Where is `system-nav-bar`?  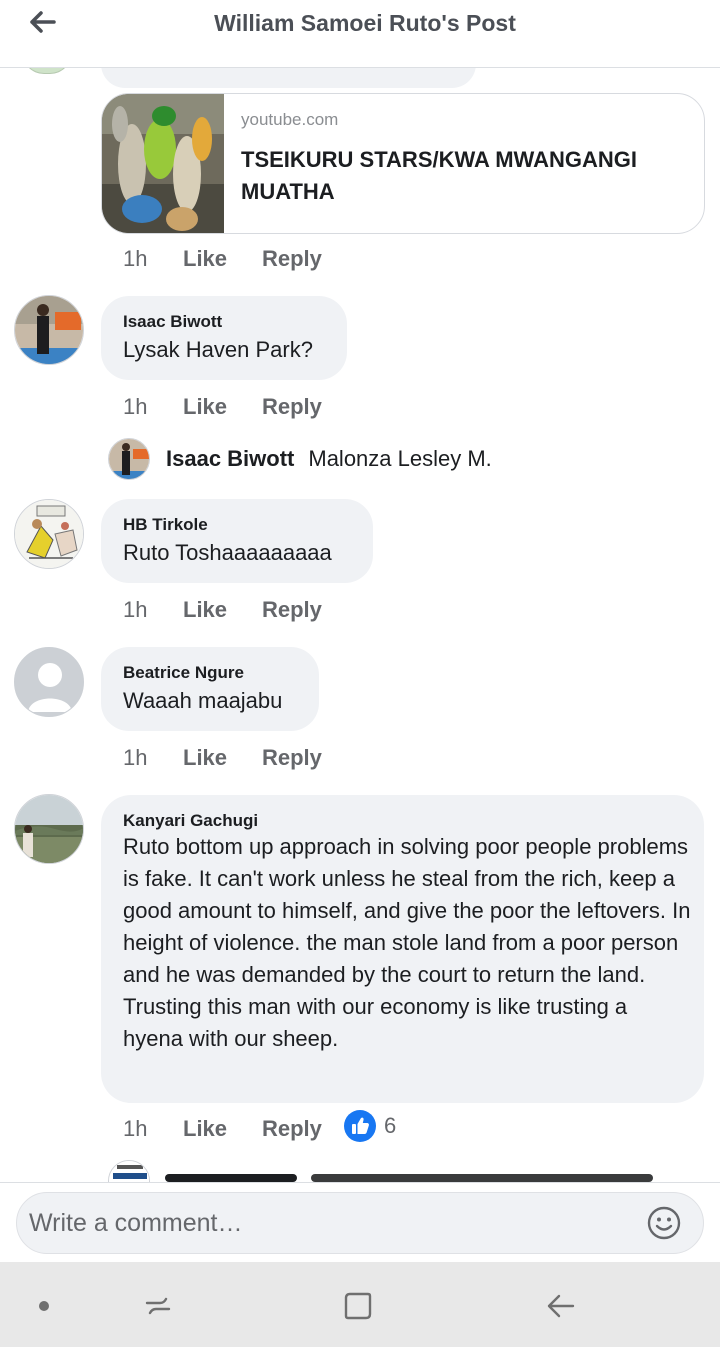
system-nav-bar is located at coordinates (360, 1304).